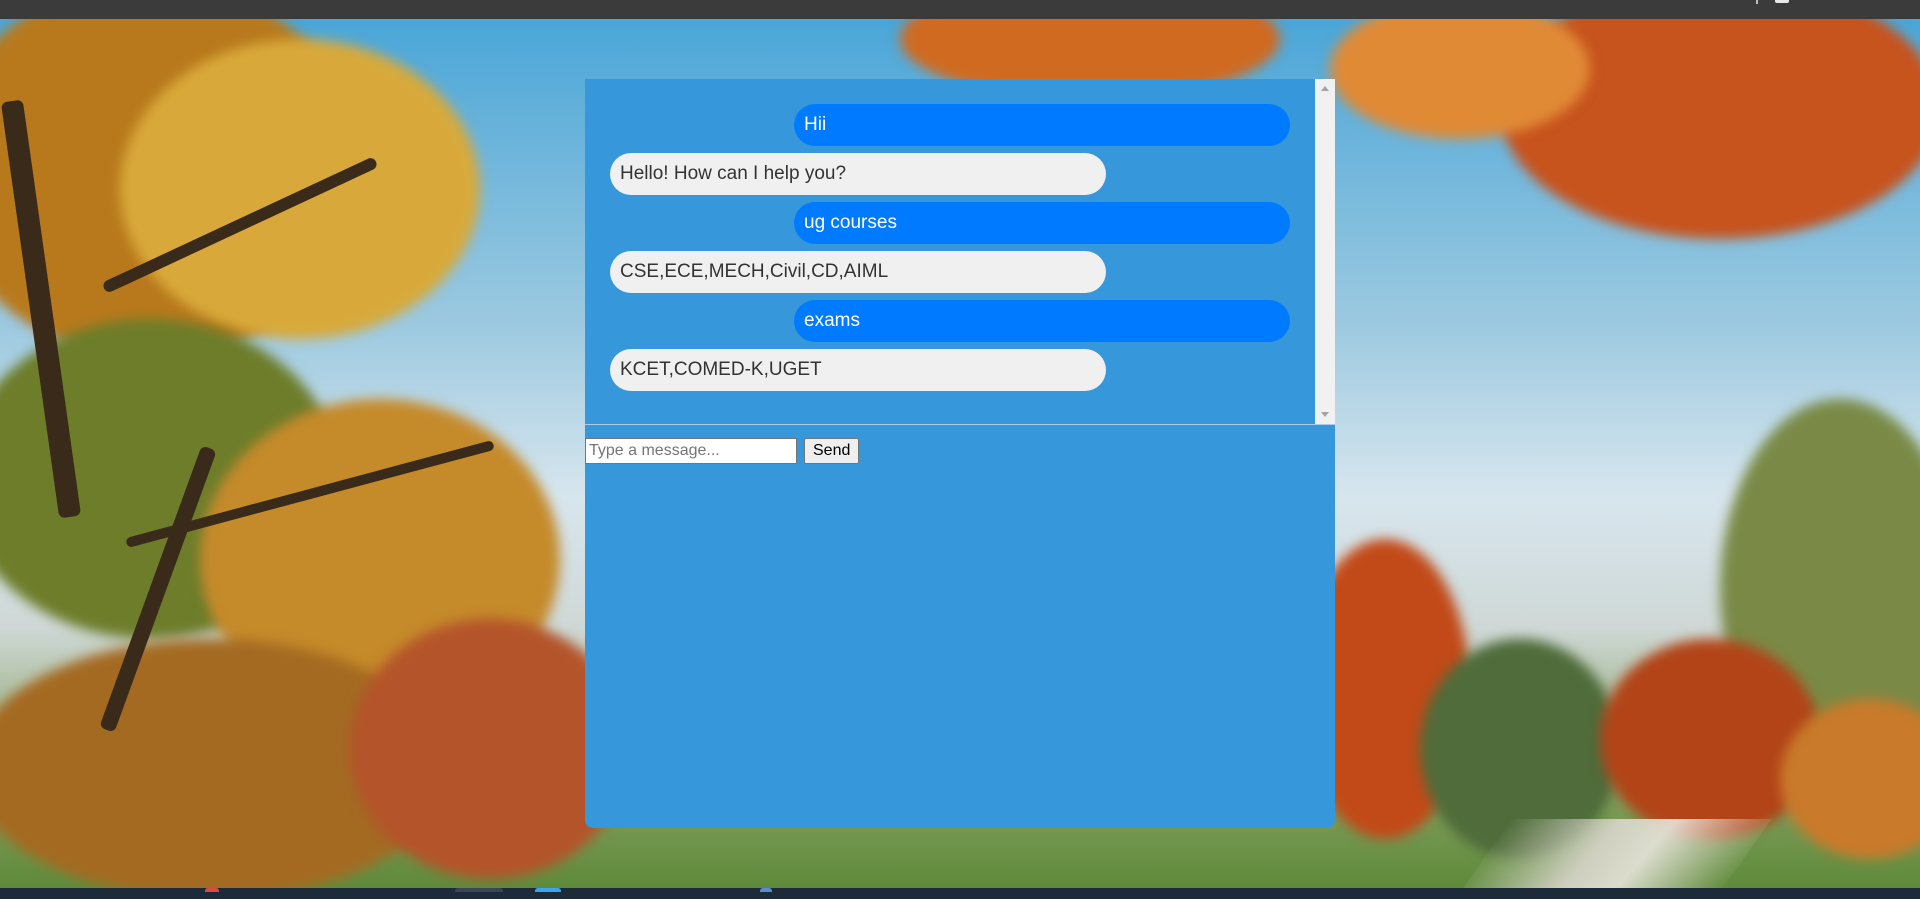  Describe the element at coordinates (960, 9) in the screenshot. I see `browser-top-bar` at that location.